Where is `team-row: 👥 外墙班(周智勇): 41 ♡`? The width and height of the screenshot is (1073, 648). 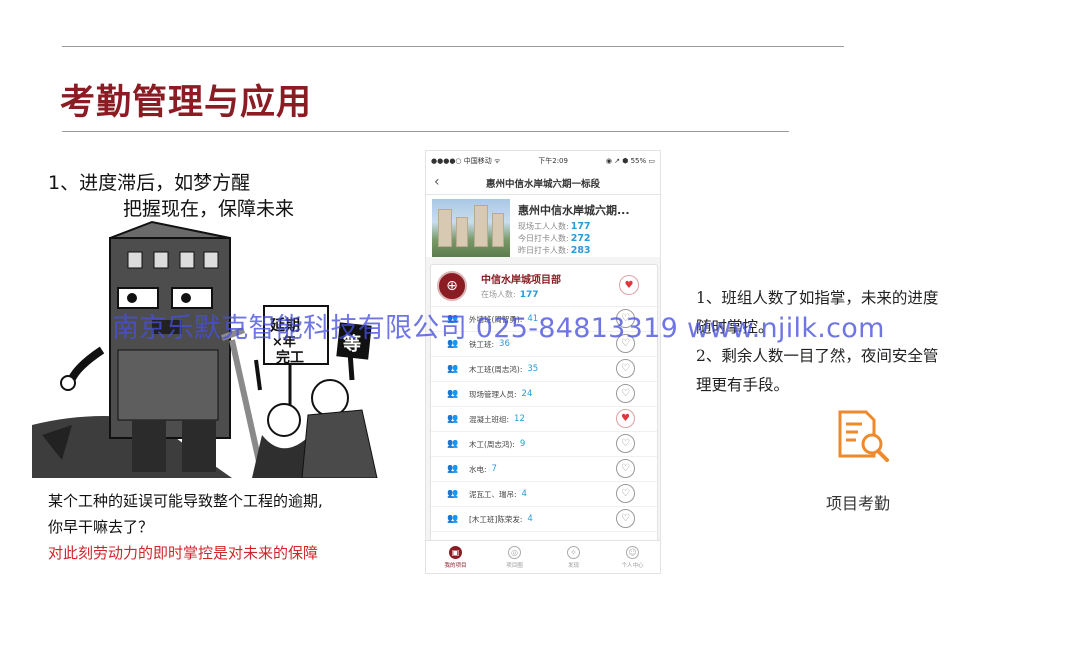 team-row: 👥 外墙班(周智勇): 41 ♡ is located at coordinates (544, 319).